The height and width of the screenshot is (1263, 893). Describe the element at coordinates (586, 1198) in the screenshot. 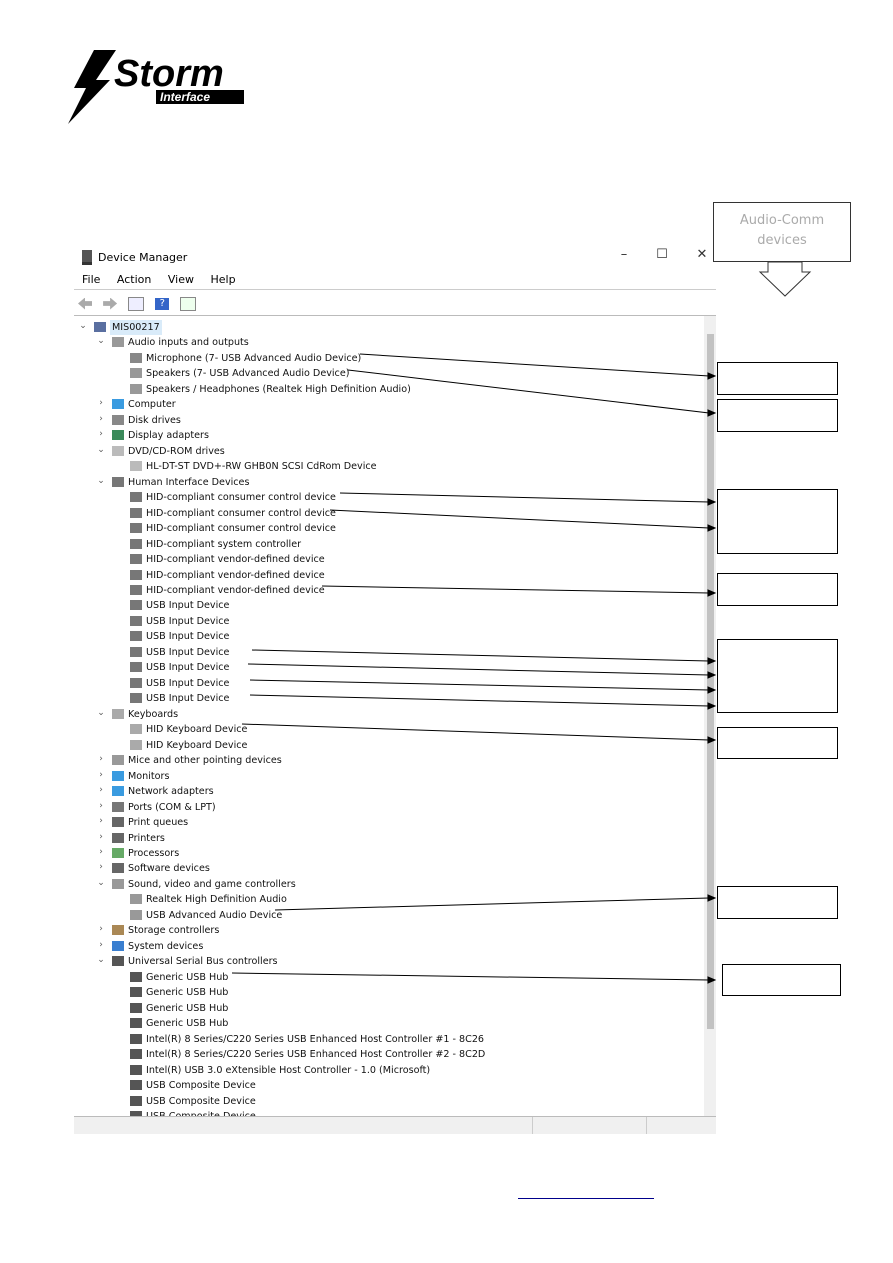

I see `footer-link-underline` at that location.